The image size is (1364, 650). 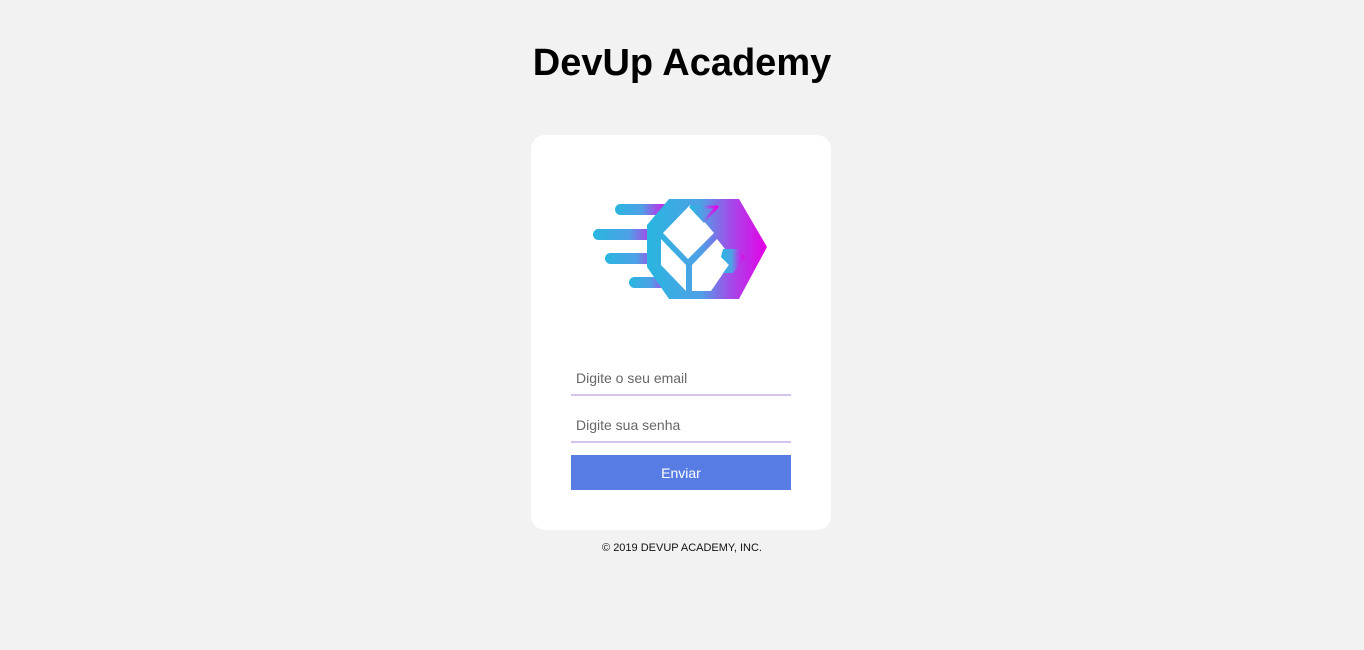 I want to click on email-field, so click(x=681, y=379).